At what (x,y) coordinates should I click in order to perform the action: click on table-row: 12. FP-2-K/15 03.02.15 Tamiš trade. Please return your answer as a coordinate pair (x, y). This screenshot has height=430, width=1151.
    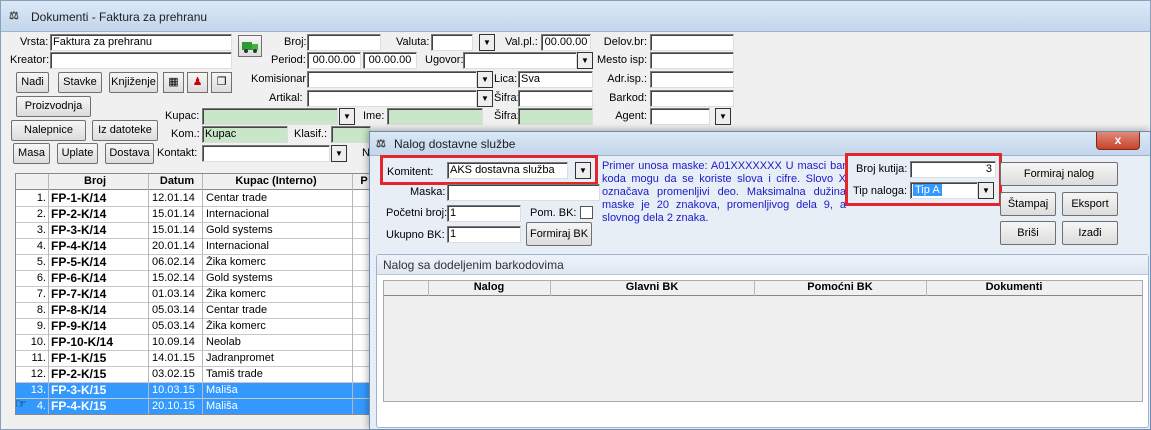
    Looking at the image, I should click on (194, 375).